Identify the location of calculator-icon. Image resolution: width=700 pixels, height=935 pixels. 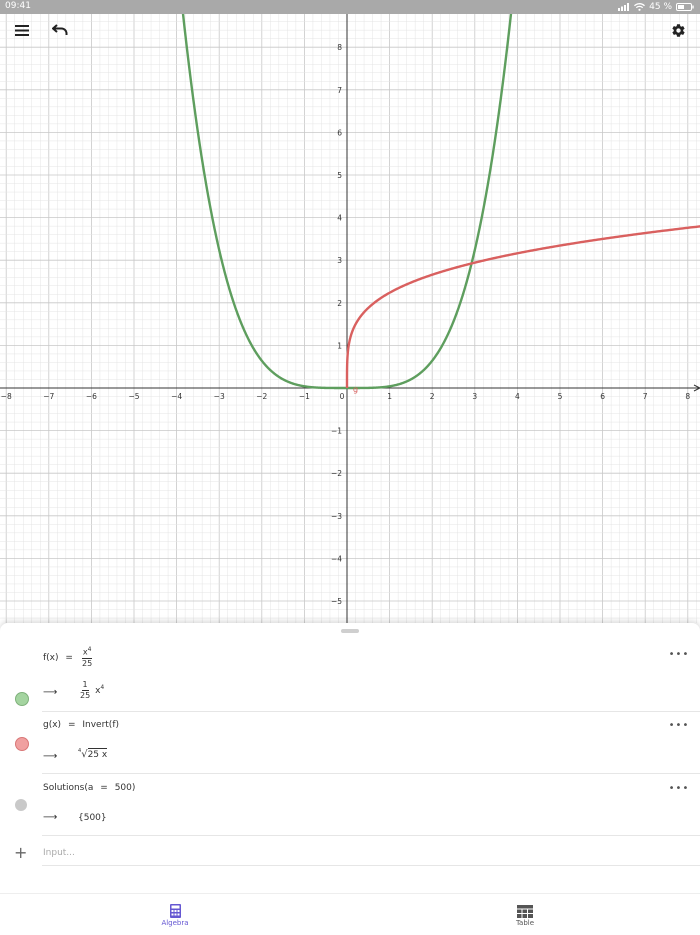
(175, 911).